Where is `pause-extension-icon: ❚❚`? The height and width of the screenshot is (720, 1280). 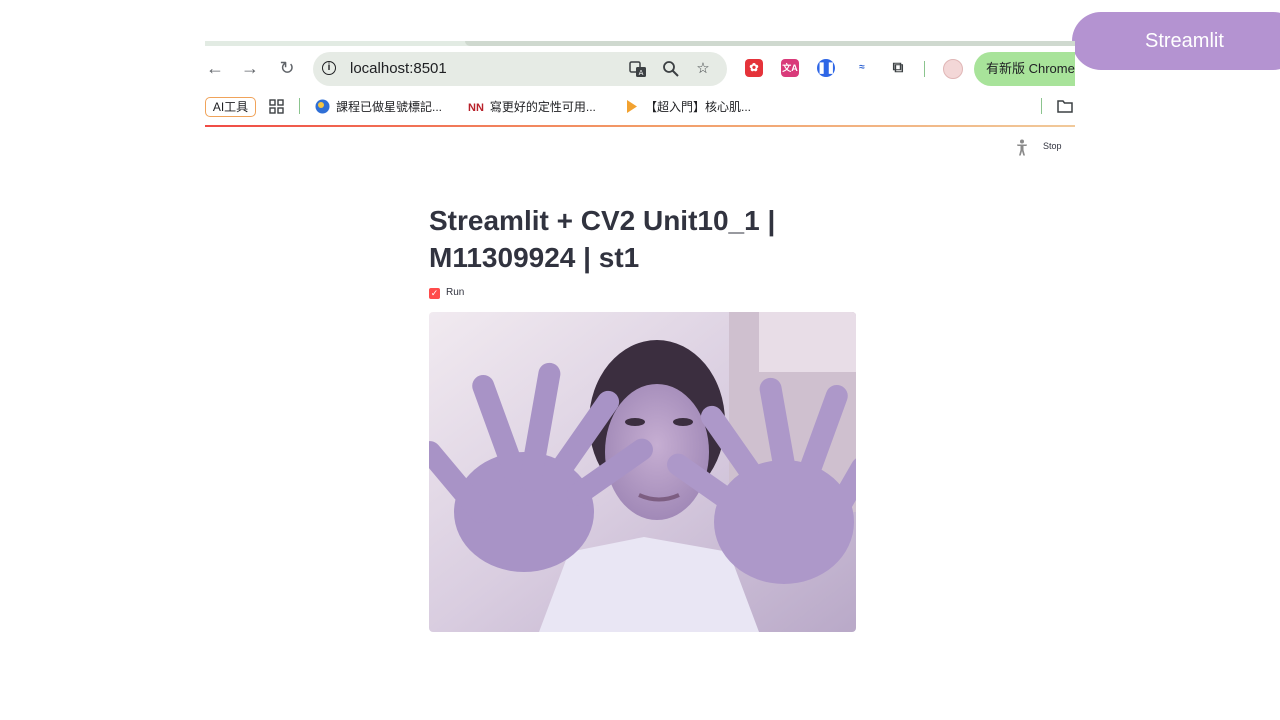 pause-extension-icon: ❚❚ is located at coordinates (826, 68).